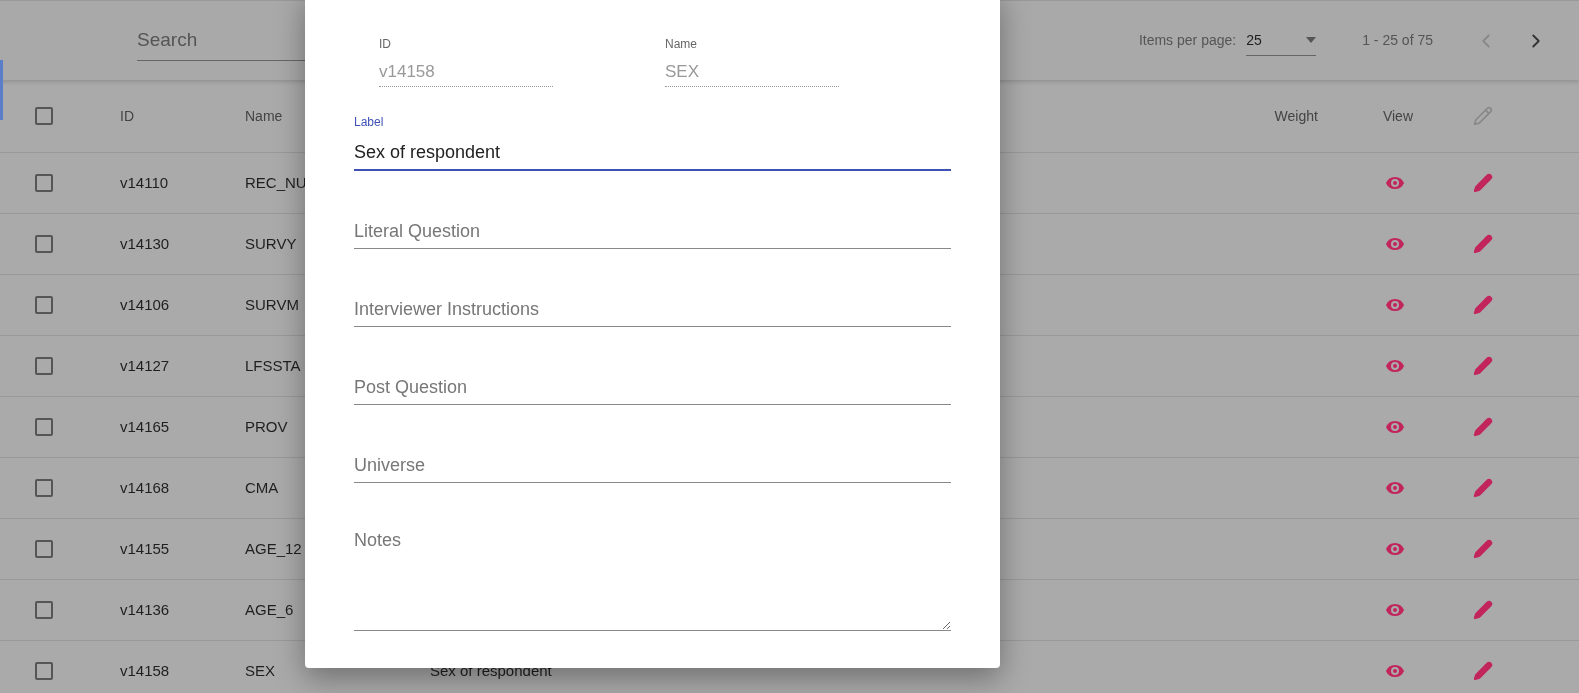 Image resolution: width=1579 pixels, height=693 pixels. What do you see at coordinates (652, 388) in the screenshot?
I see `text-input-field: Post Question` at bounding box center [652, 388].